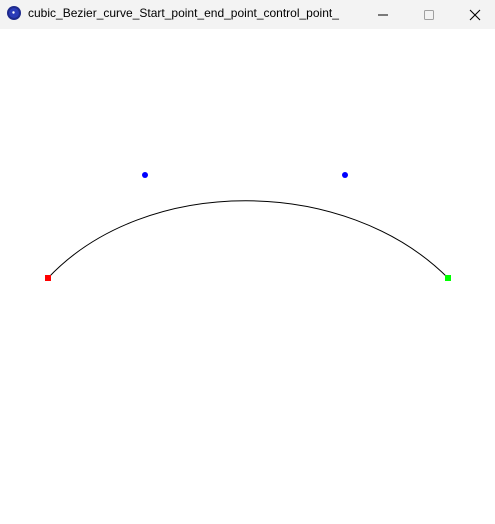 The width and height of the screenshot is (495, 524). Describe the element at coordinates (448, 278) in the screenshot. I see `end-point` at that location.